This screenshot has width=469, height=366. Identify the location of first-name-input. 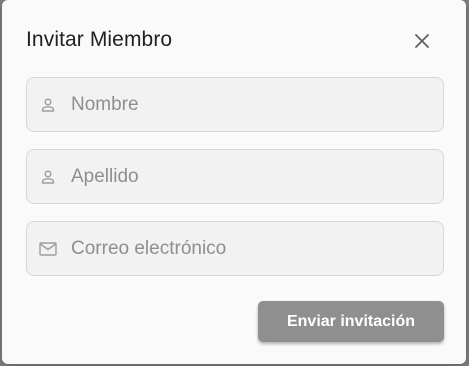
(241, 104).